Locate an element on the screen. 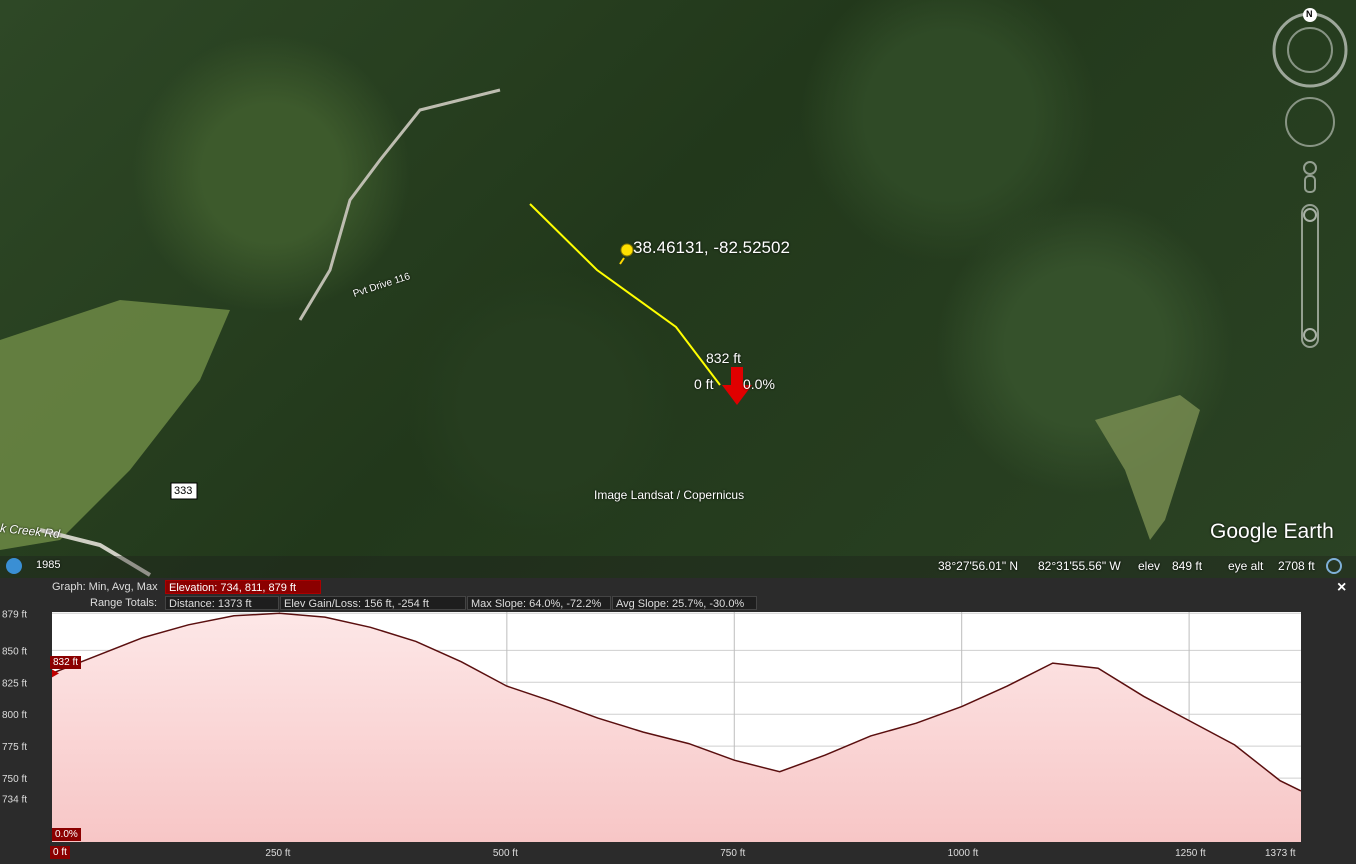 This screenshot has height=864, width=1356. latitude-readout: 38°27'56.01" N is located at coordinates (978, 566).